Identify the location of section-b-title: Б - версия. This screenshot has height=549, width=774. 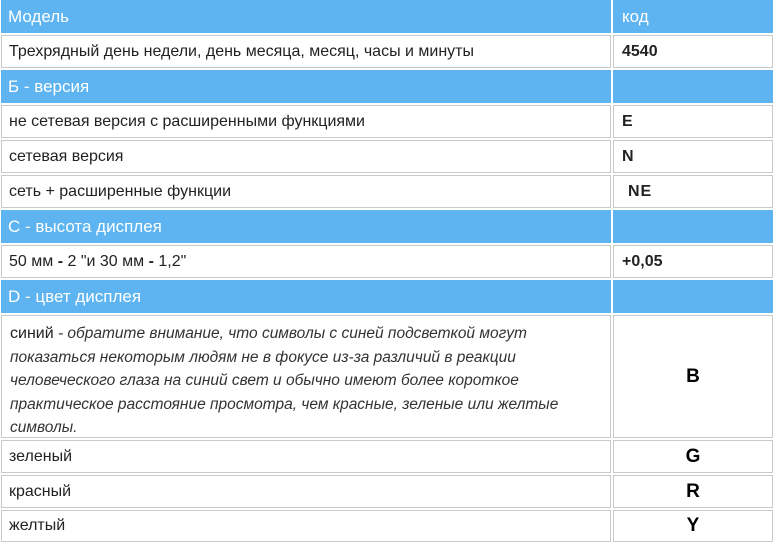
(306, 86).